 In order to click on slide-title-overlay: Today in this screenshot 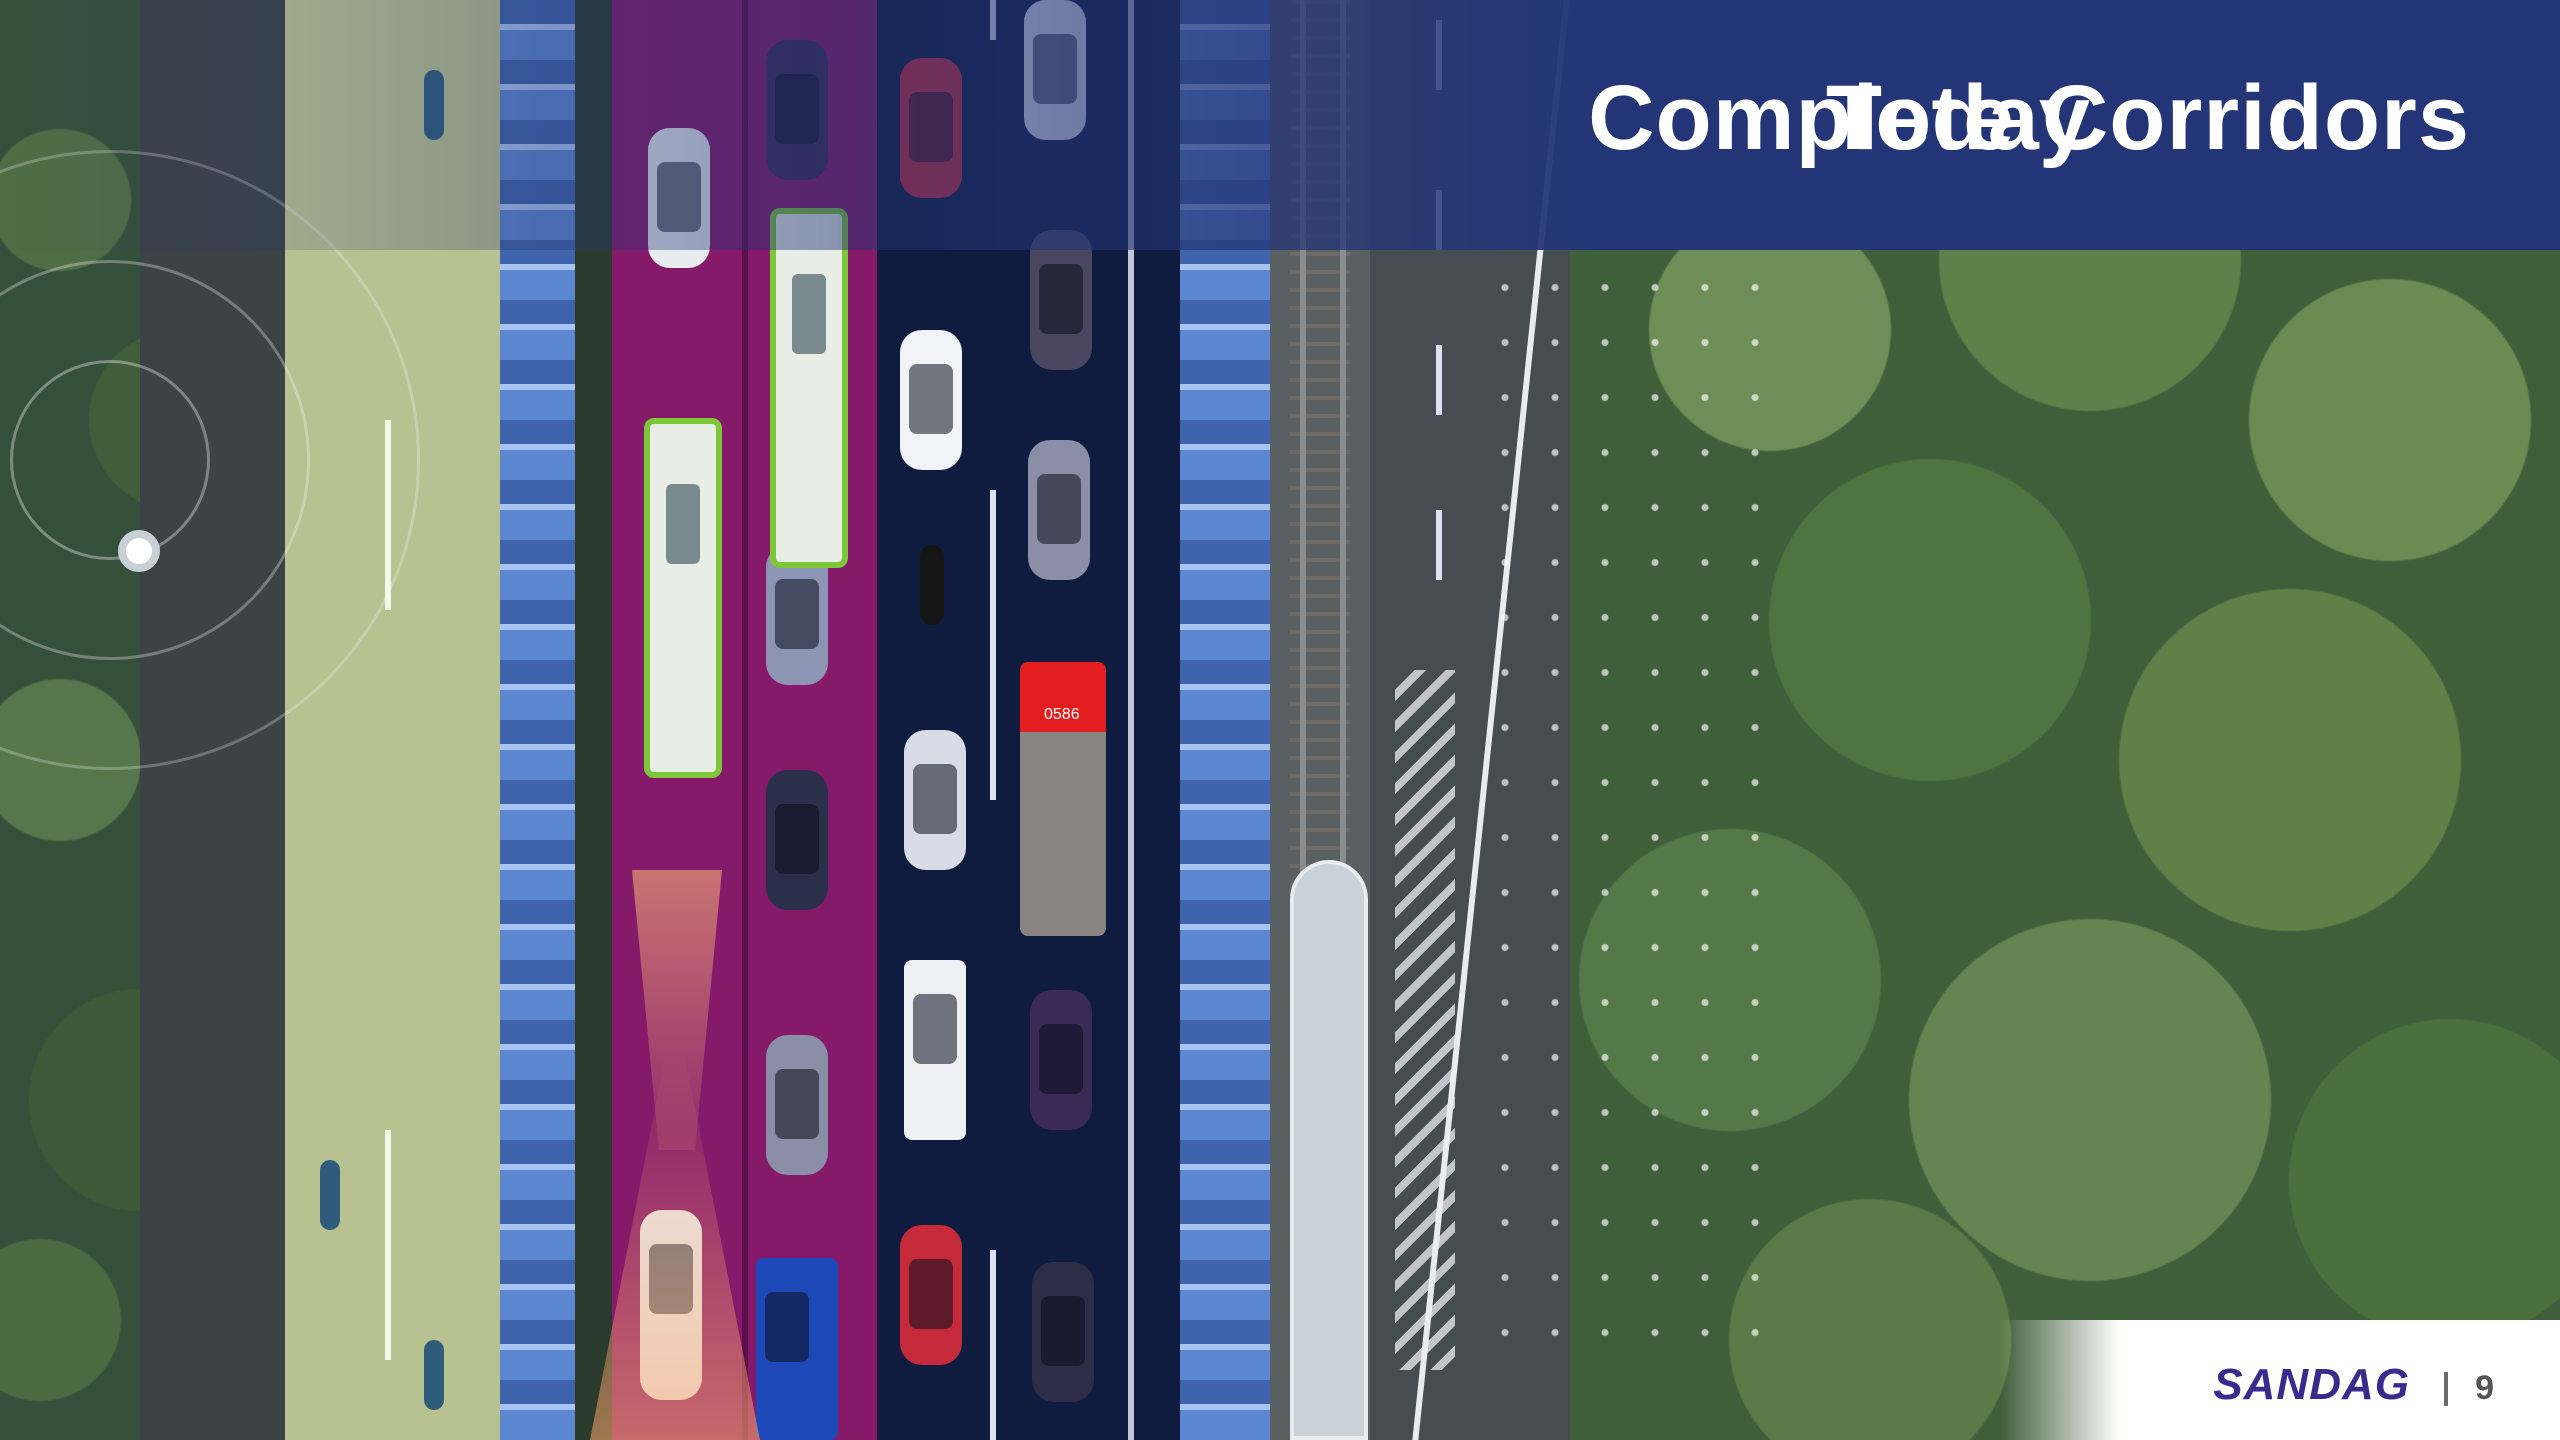, I will do `click(1957, 118)`.